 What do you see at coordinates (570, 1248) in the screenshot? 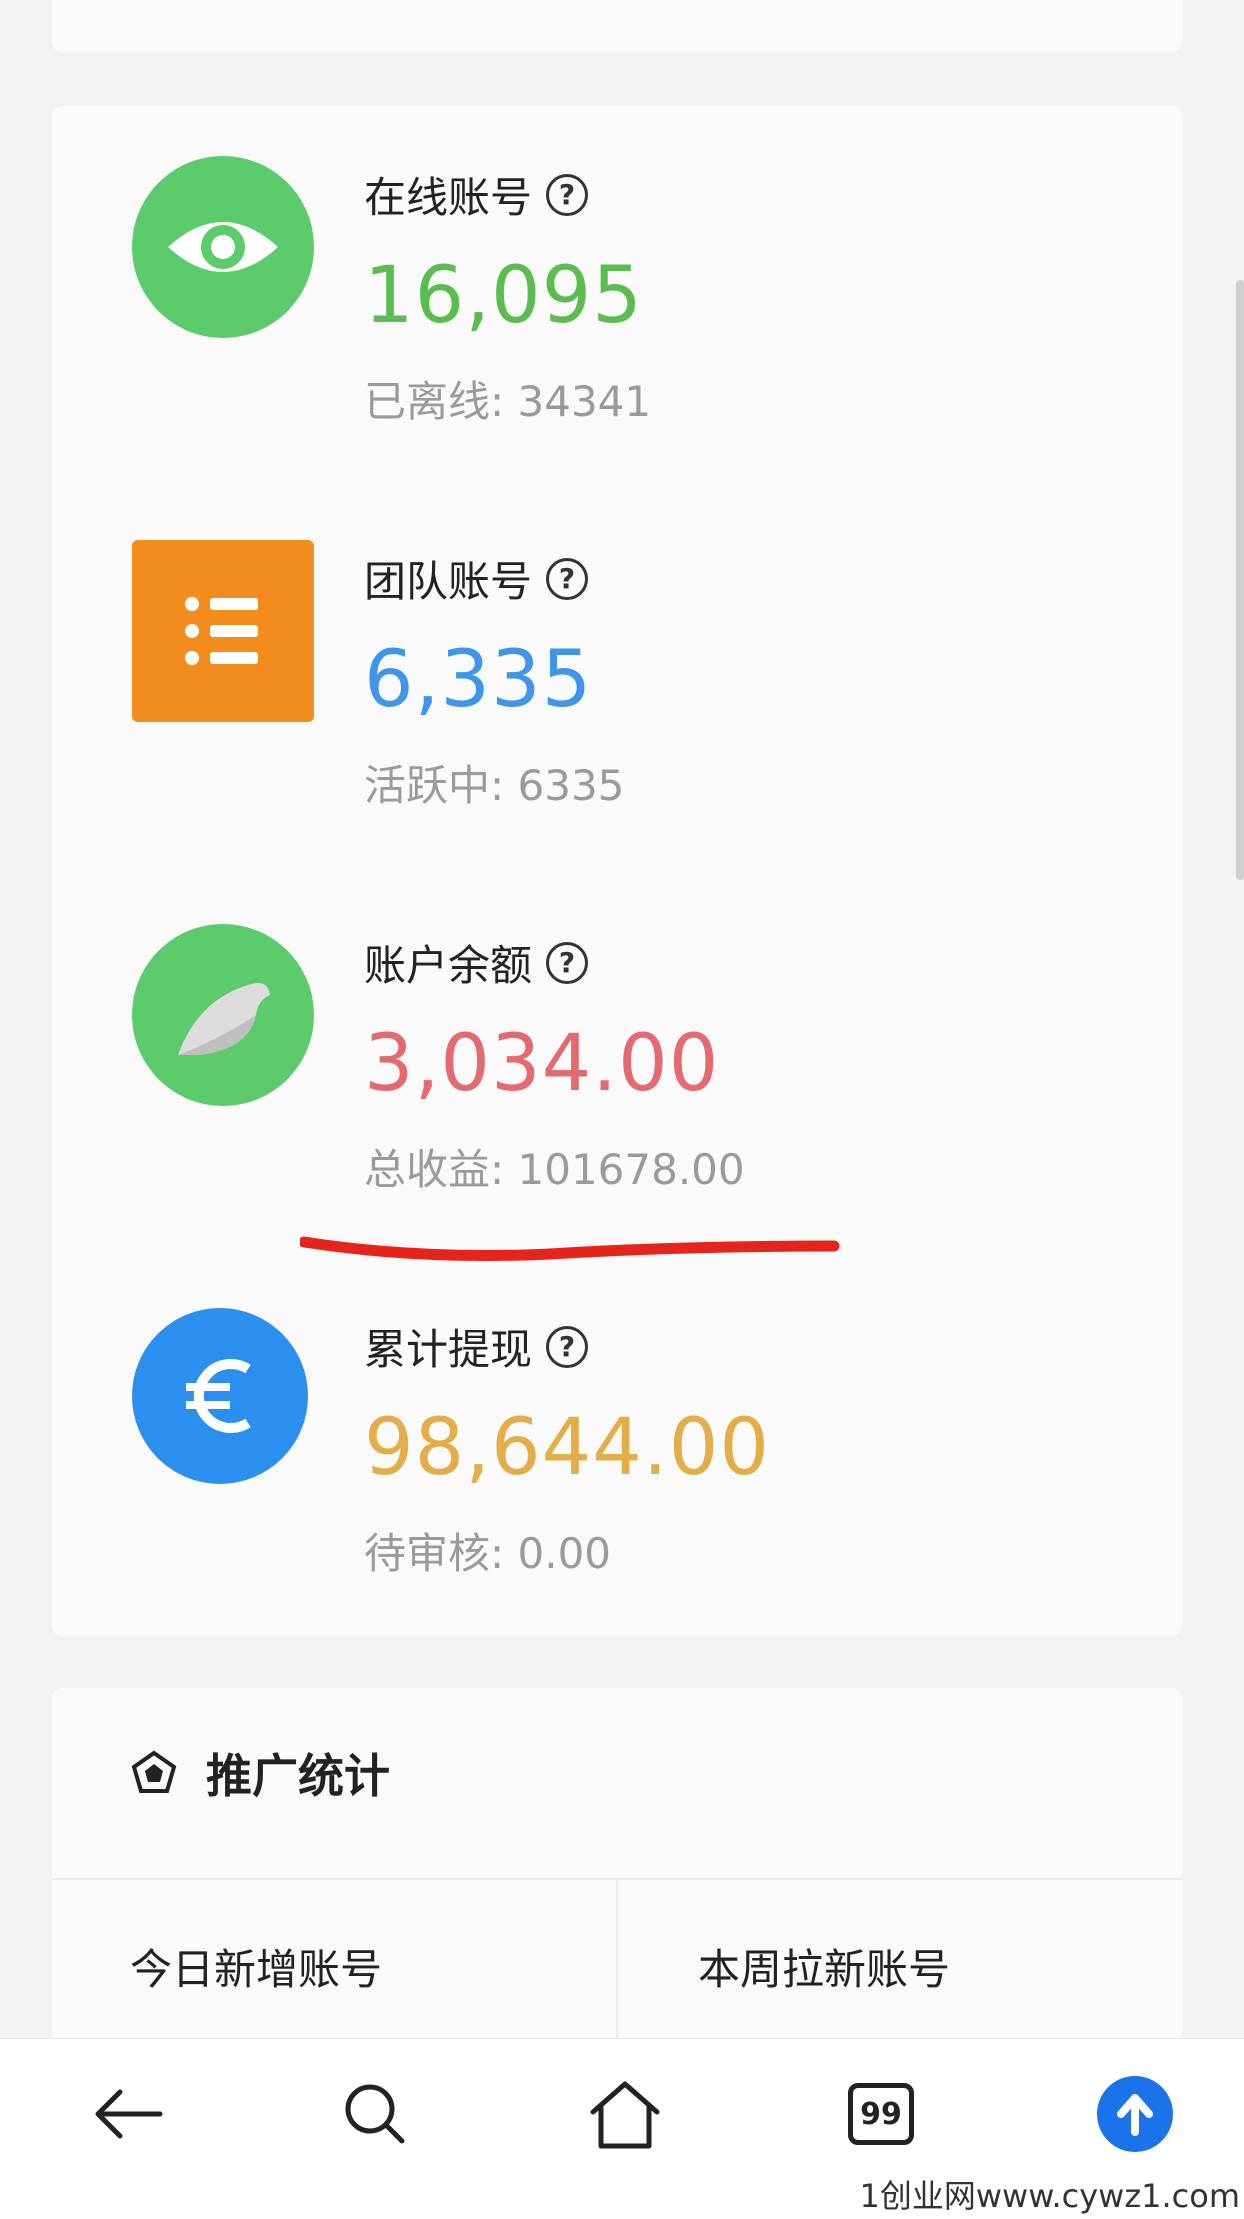
I see `red-underline-annotation` at bounding box center [570, 1248].